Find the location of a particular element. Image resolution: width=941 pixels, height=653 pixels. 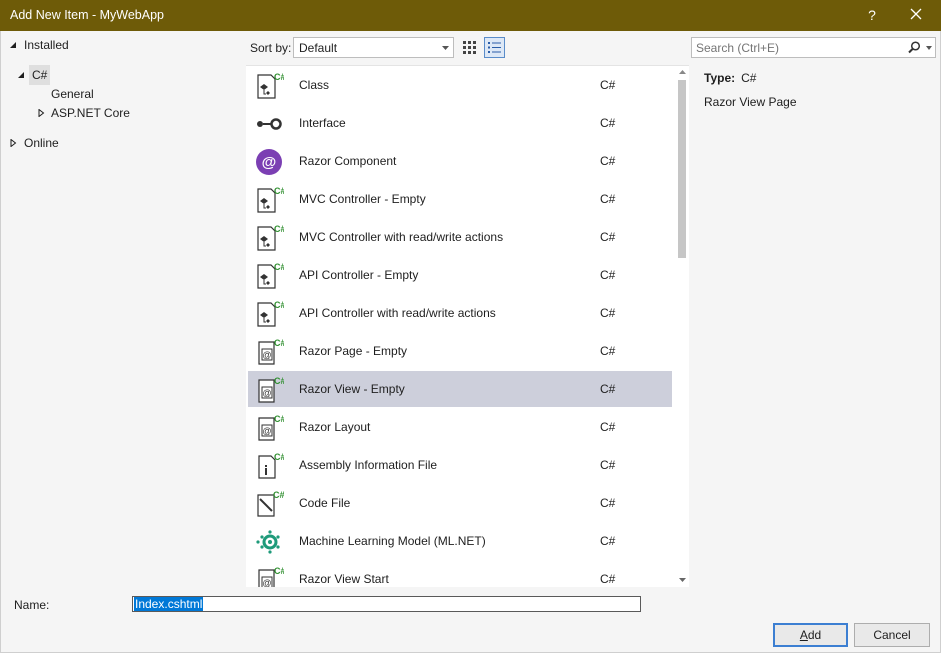

title-bar: Add New Item - MyWebApp ? is located at coordinates (470, 15).